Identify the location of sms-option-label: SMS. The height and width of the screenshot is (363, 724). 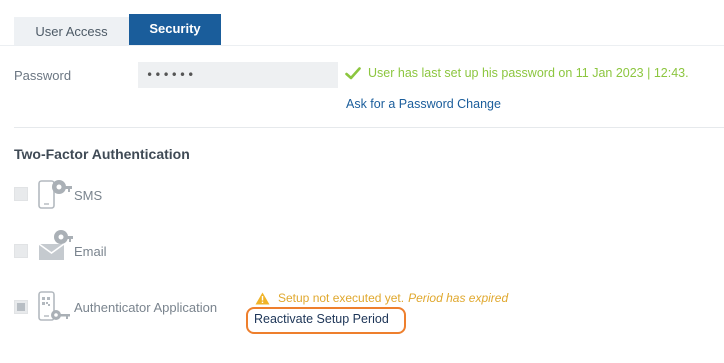
(88, 195).